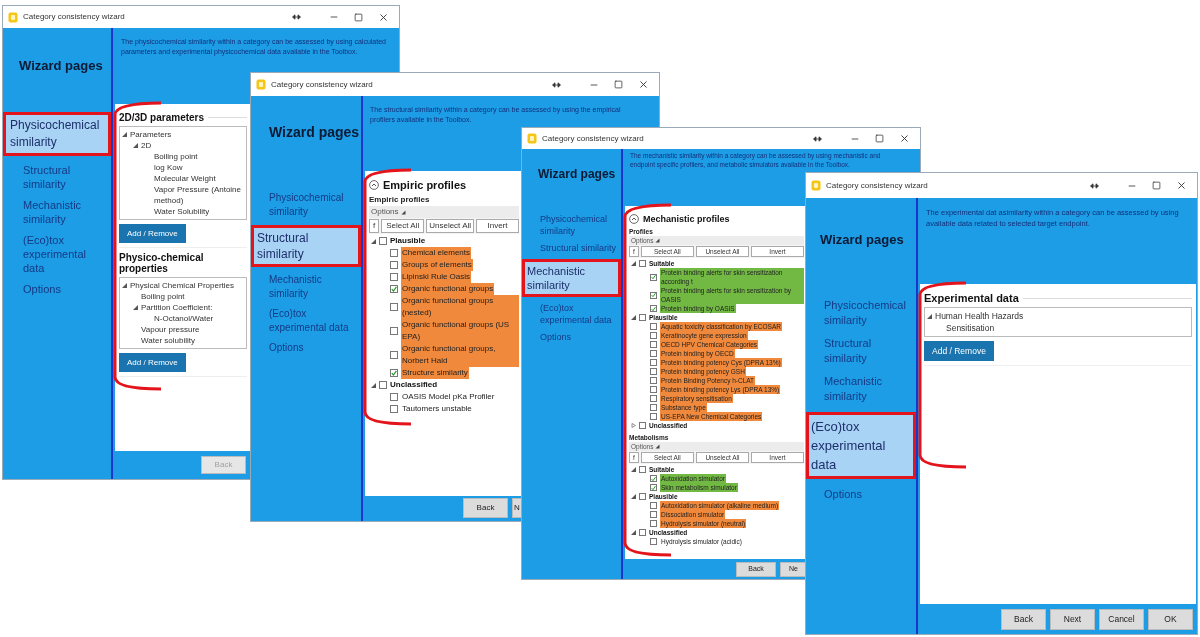 Image resolution: width=1200 pixels, height=637 pixels. Describe the element at coordinates (970, 328) in the screenshot. I see `tree-item: Sensitisation` at that location.